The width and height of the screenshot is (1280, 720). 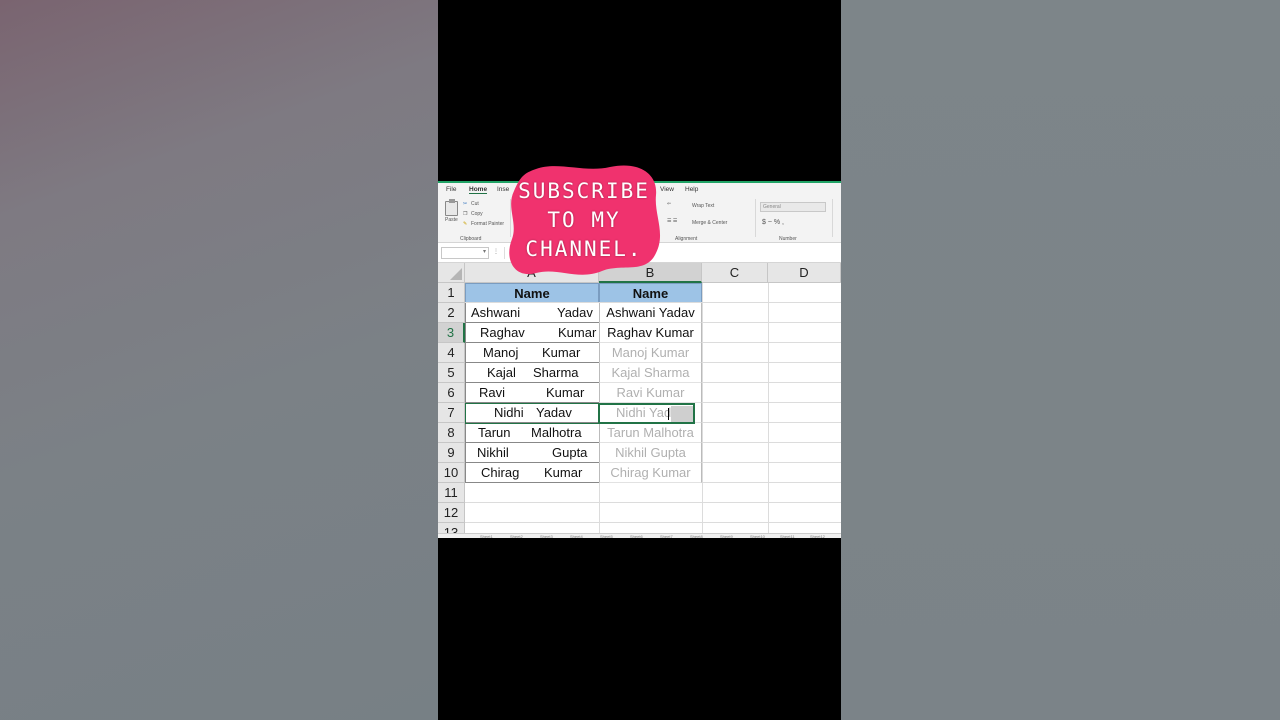 I want to click on cell-b6: Ravi Kumar, so click(x=650, y=393).